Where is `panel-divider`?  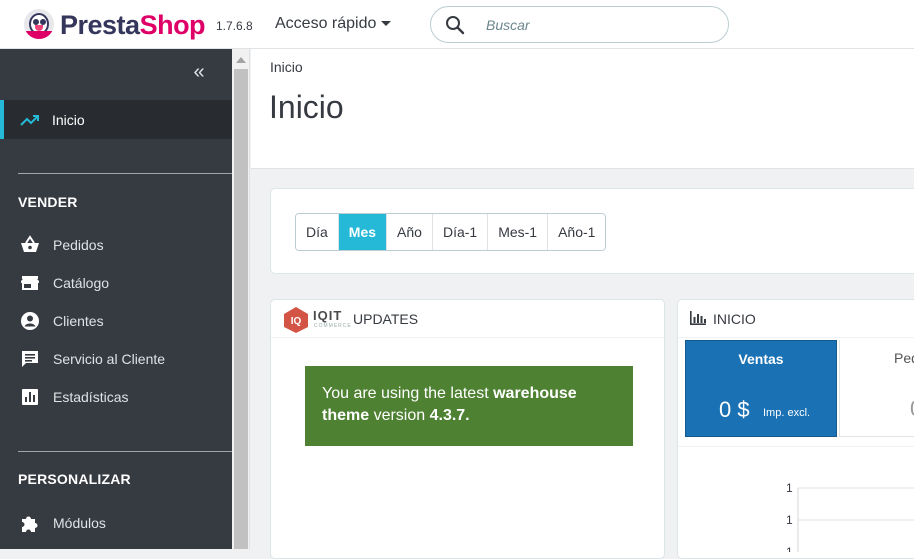
panel-divider is located at coordinates (796, 446).